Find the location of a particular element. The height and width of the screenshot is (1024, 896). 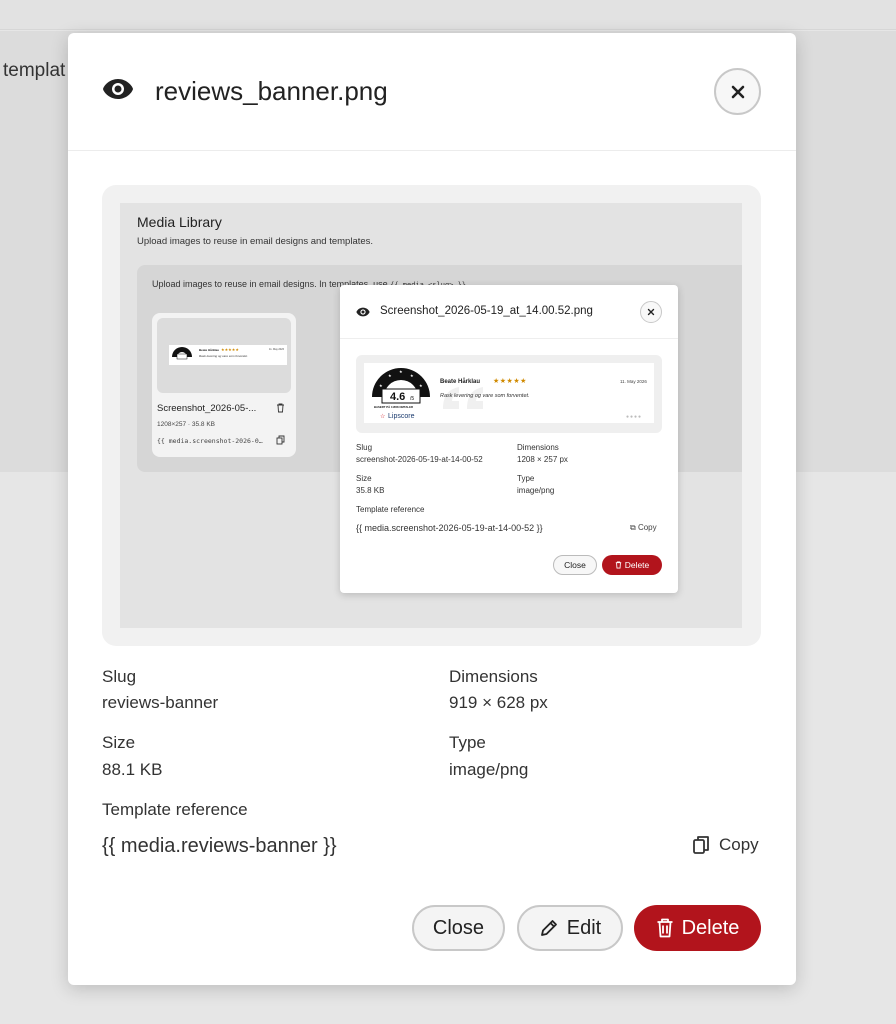

shot-type-label: Type is located at coordinates (526, 478).